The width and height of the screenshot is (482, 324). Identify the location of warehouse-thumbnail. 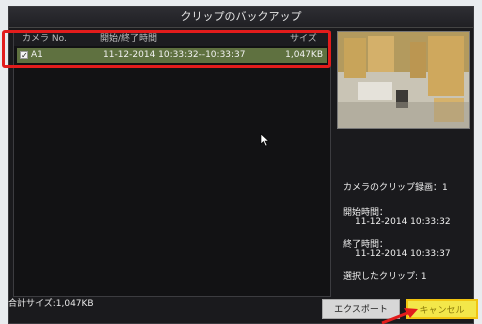
(403, 80).